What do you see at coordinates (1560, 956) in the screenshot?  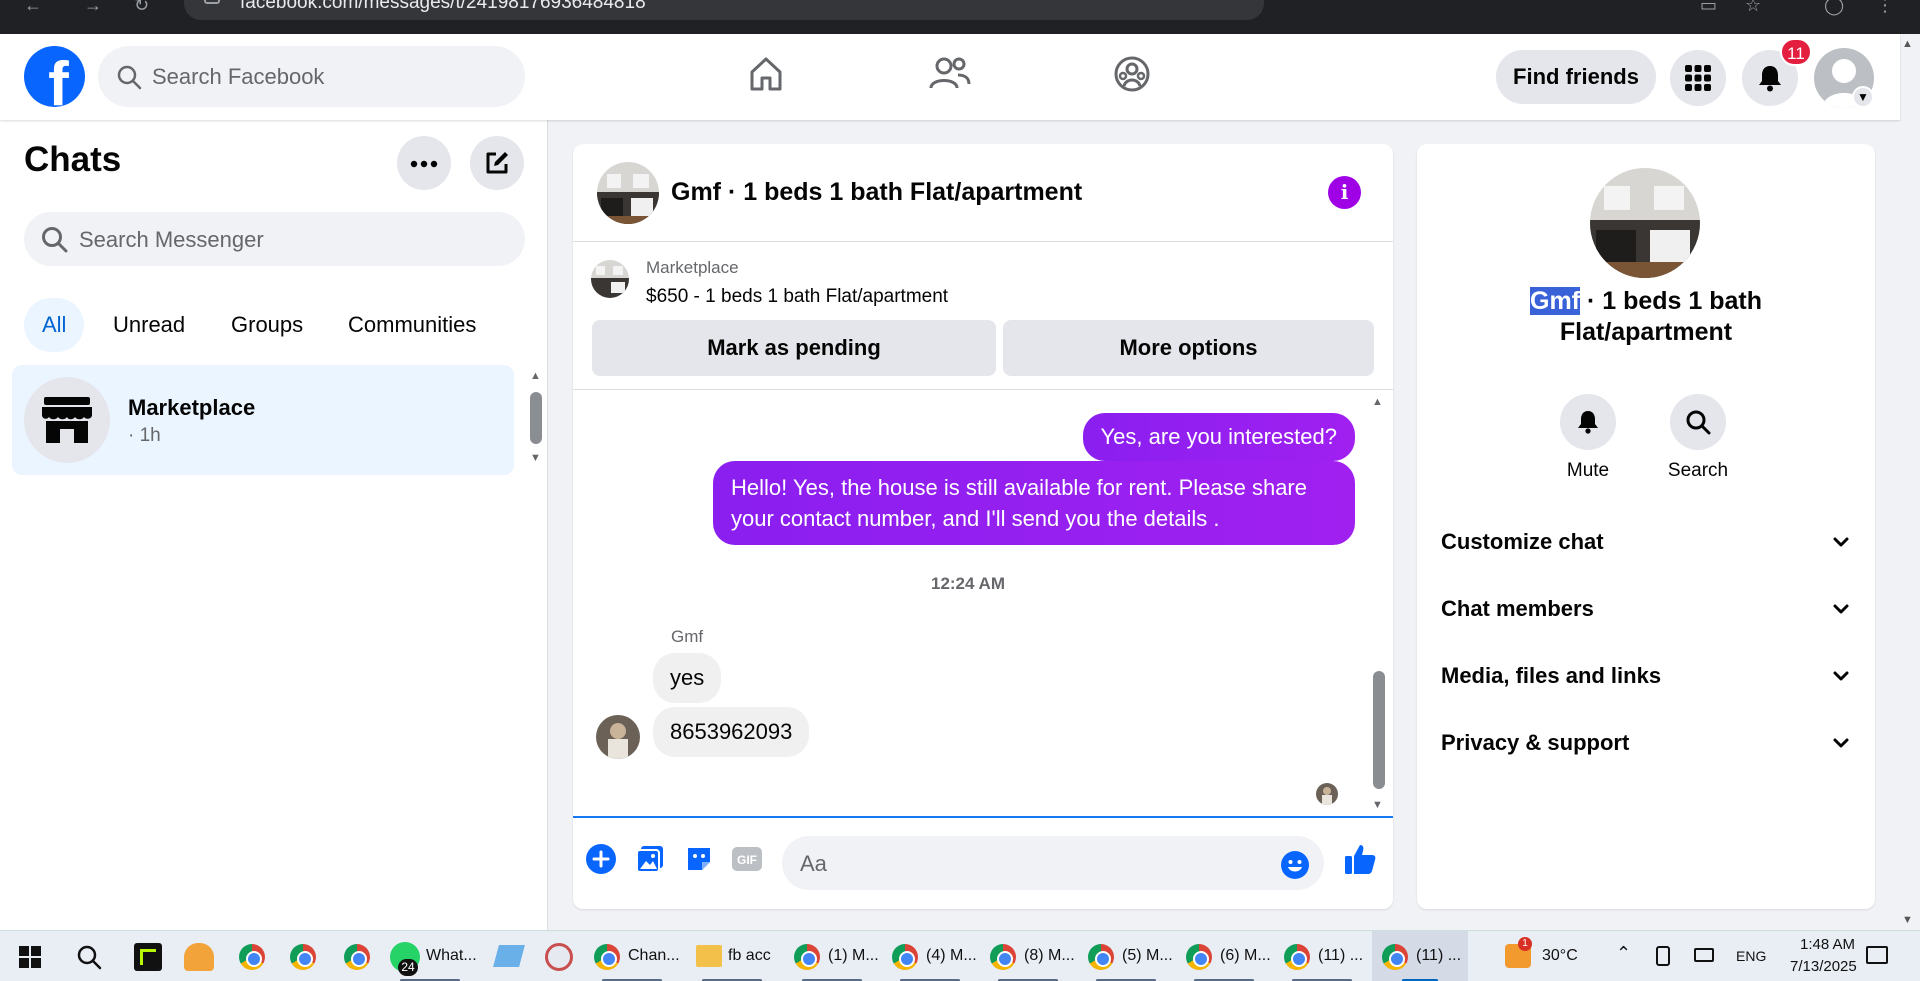 I see `temperature: 30°C` at bounding box center [1560, 956].